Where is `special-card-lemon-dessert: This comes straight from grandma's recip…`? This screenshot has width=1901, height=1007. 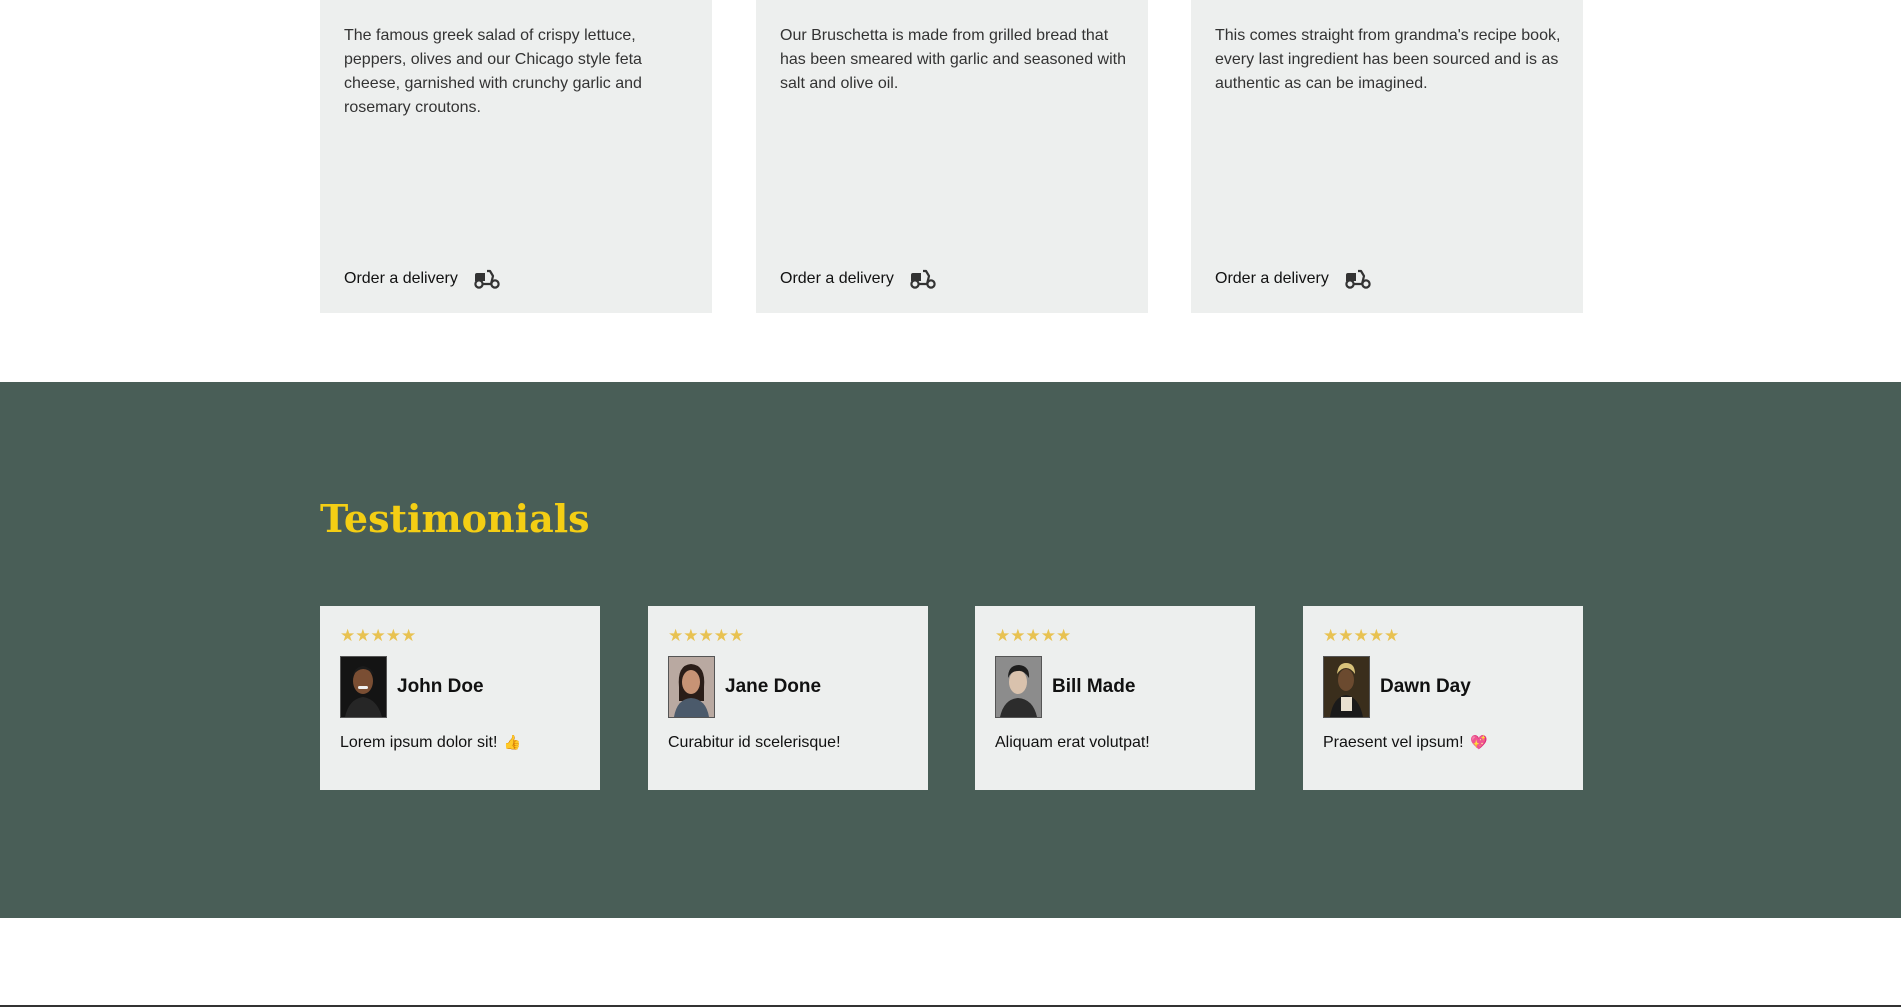
special-card-lemon-dessert: This comes straight from grandma's recip… is located at coordinates (1387, 156).